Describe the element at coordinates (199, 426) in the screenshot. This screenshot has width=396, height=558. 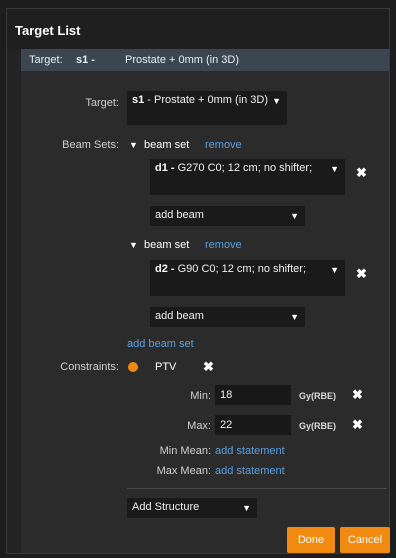
I see `max-label: Max:` at that location.